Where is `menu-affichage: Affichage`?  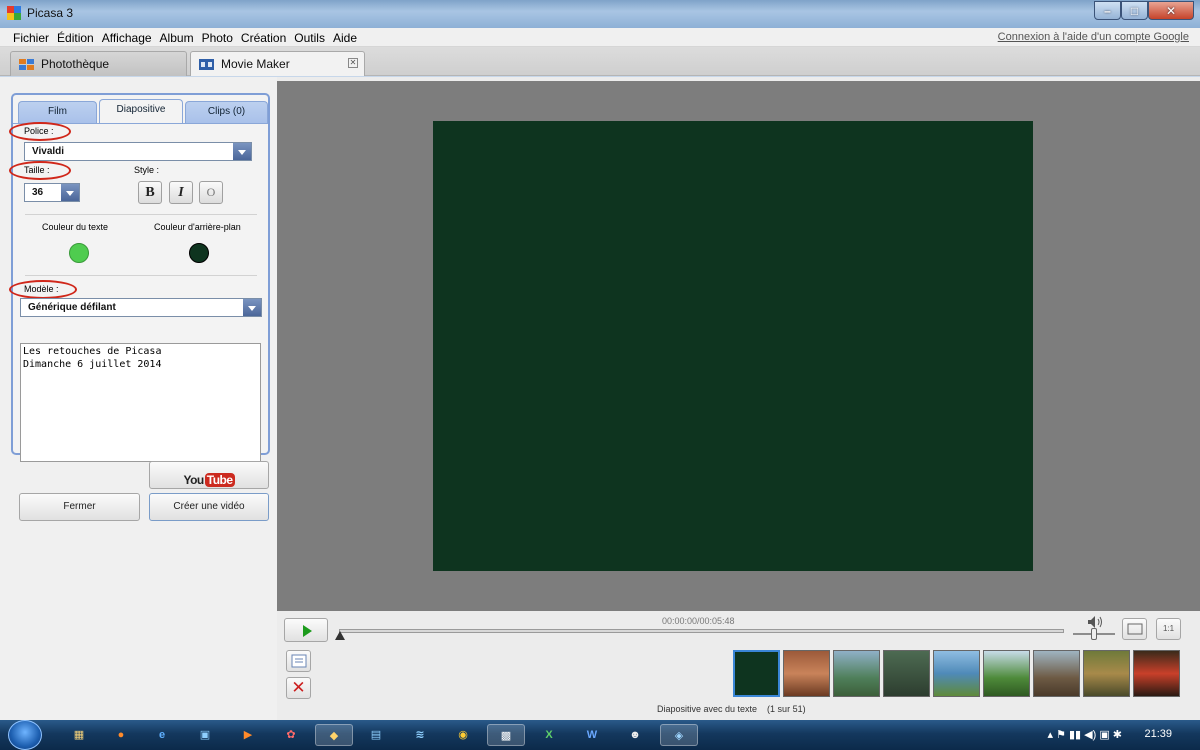
menu-affichage: Affichage is located at coordinates (129, 38).